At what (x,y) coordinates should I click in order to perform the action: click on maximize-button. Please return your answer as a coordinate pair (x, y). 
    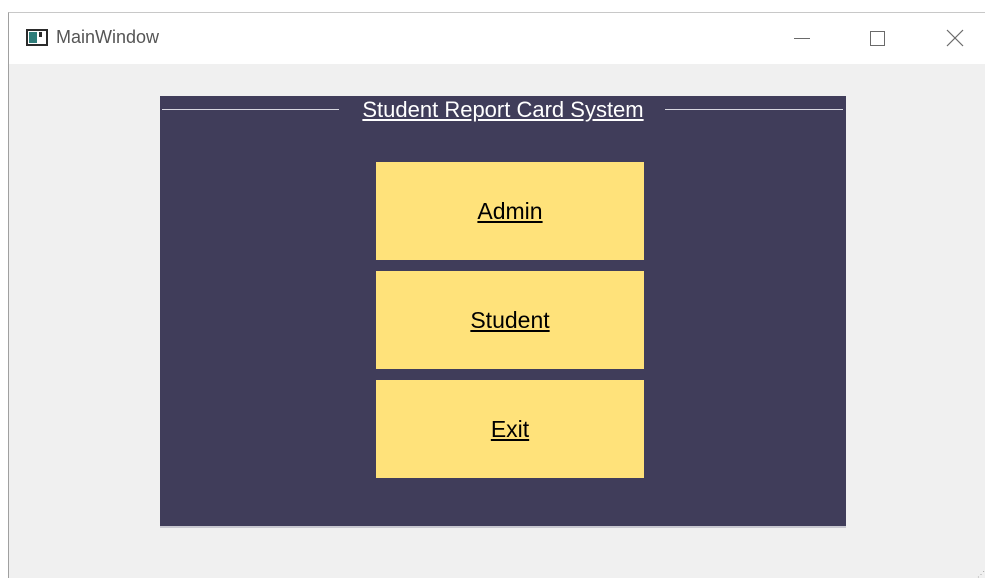
    Looking at the image, I should click on (877, 38).